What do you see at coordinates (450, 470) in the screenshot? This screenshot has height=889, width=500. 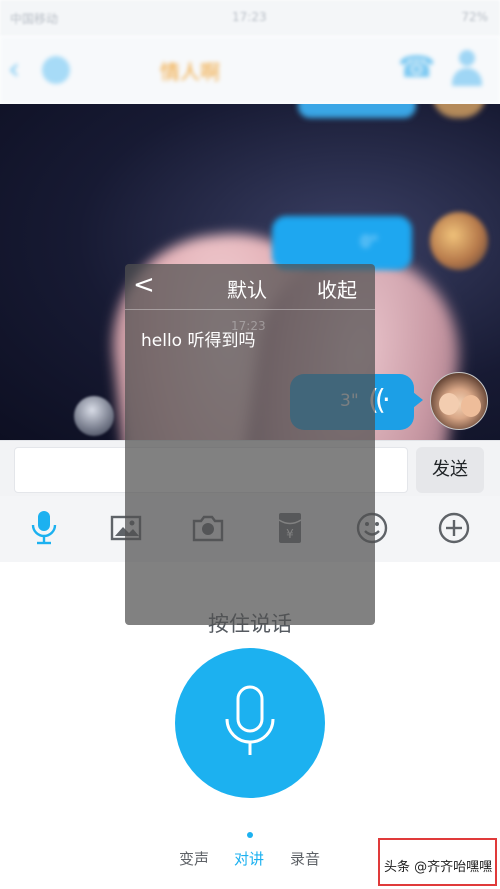 I see `send-button: 发送` at bounding box center [450, 470].